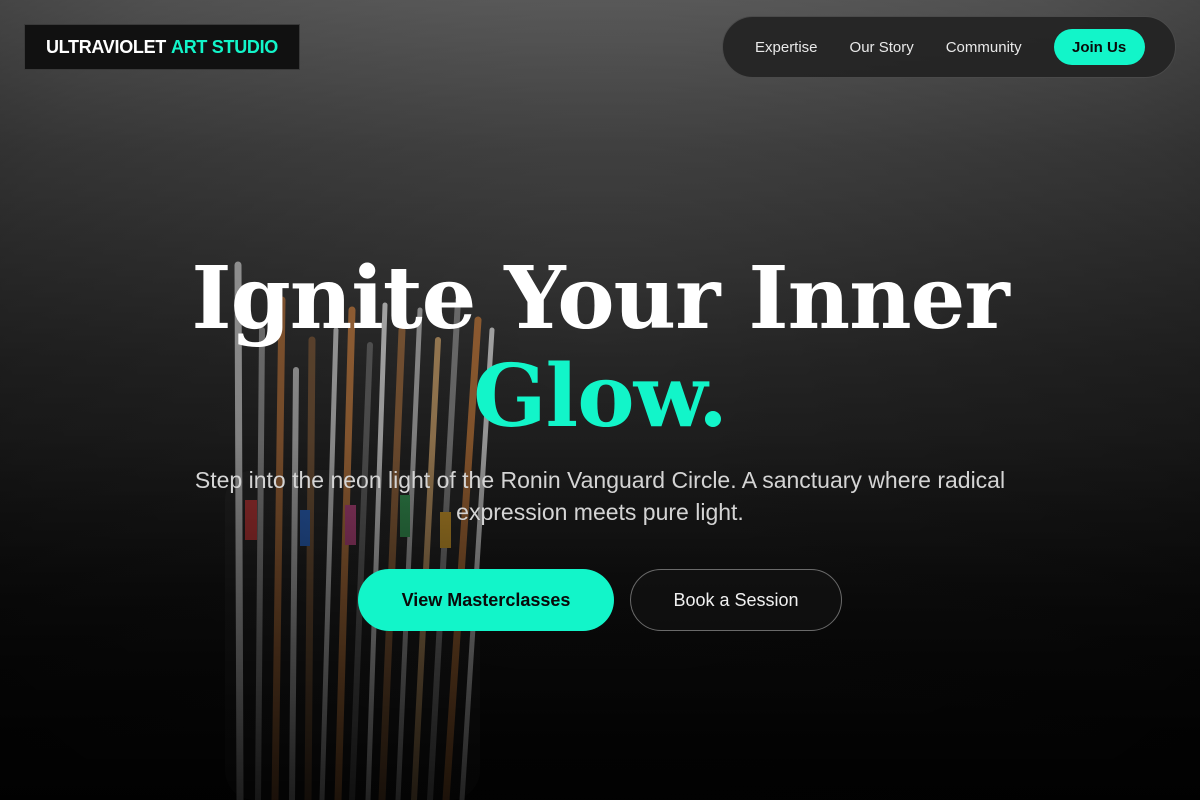  I want to click on brand-name-accent: ART STUDIO, so click(225, 46).